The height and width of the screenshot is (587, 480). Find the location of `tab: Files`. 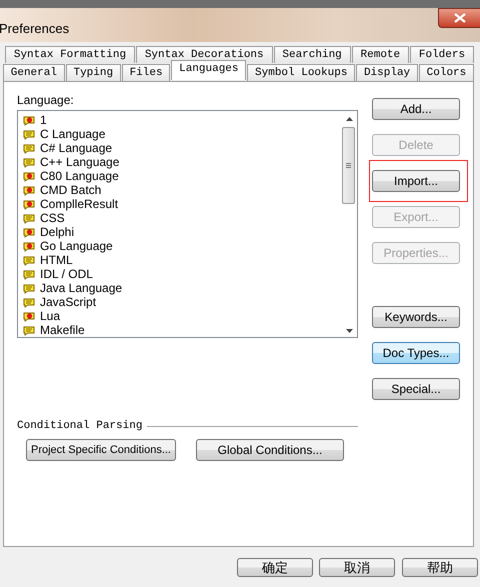

tab: Files is located at coordinates (146, 72).